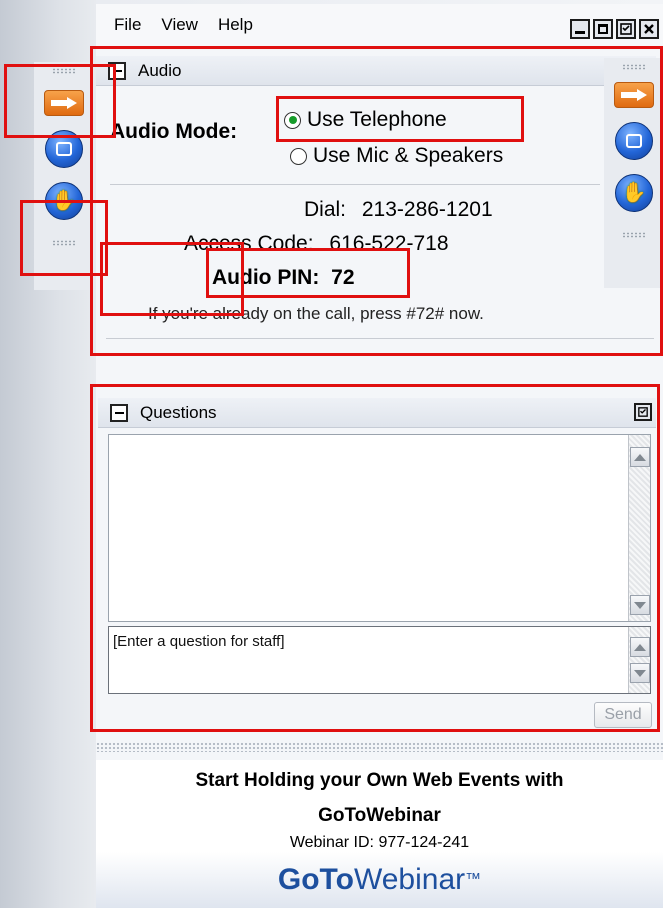 This screenshot has width=663, height=908. I want to click on audio-panel-header: Audio, so click(376, 71).